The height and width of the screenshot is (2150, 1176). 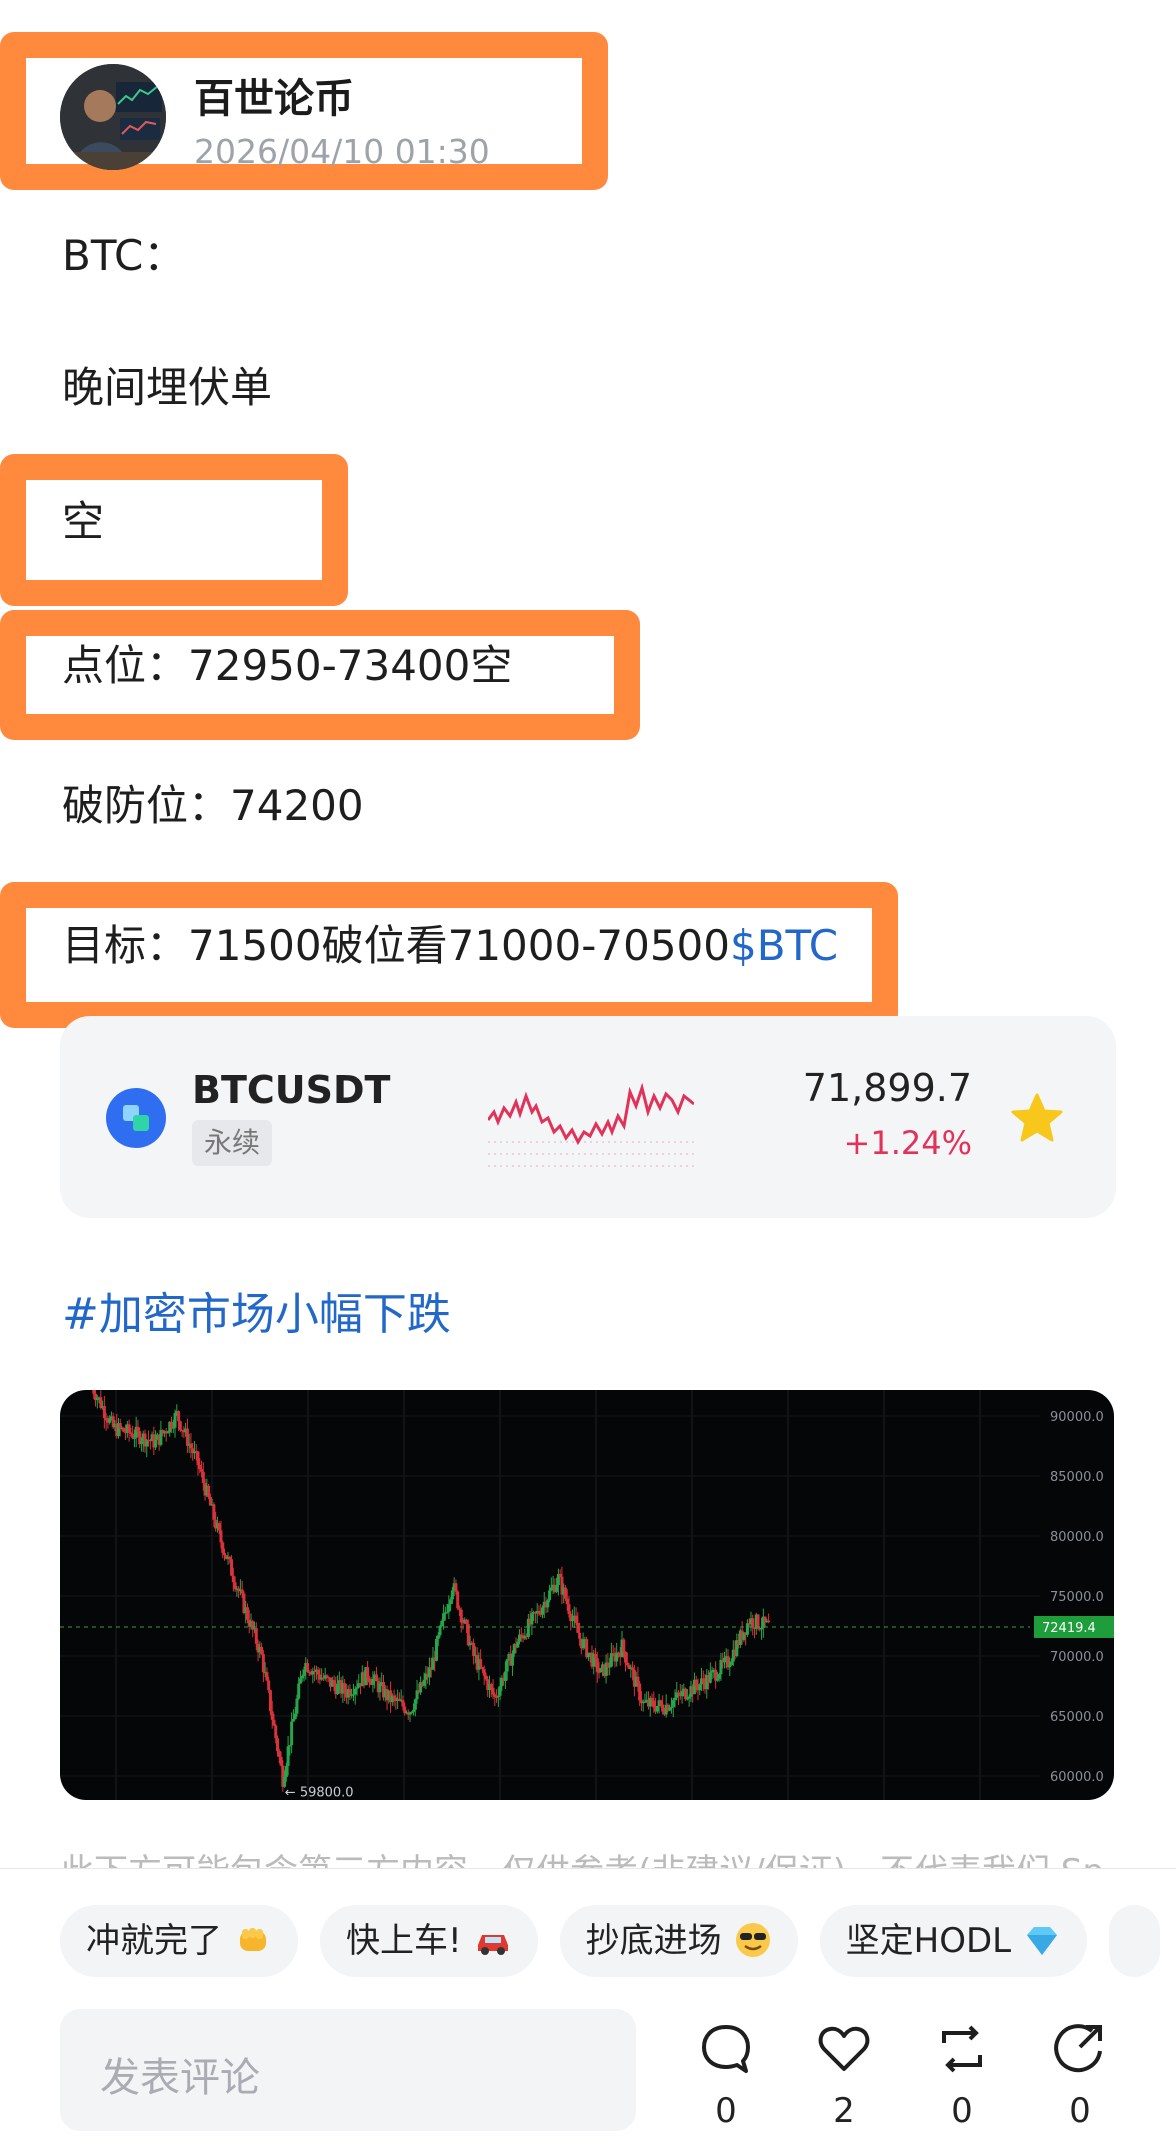 What do you see at coordinates (784, 945) in the screenshot?
I see `cashtag-link: $BTC` at bounding box center [784, 945].